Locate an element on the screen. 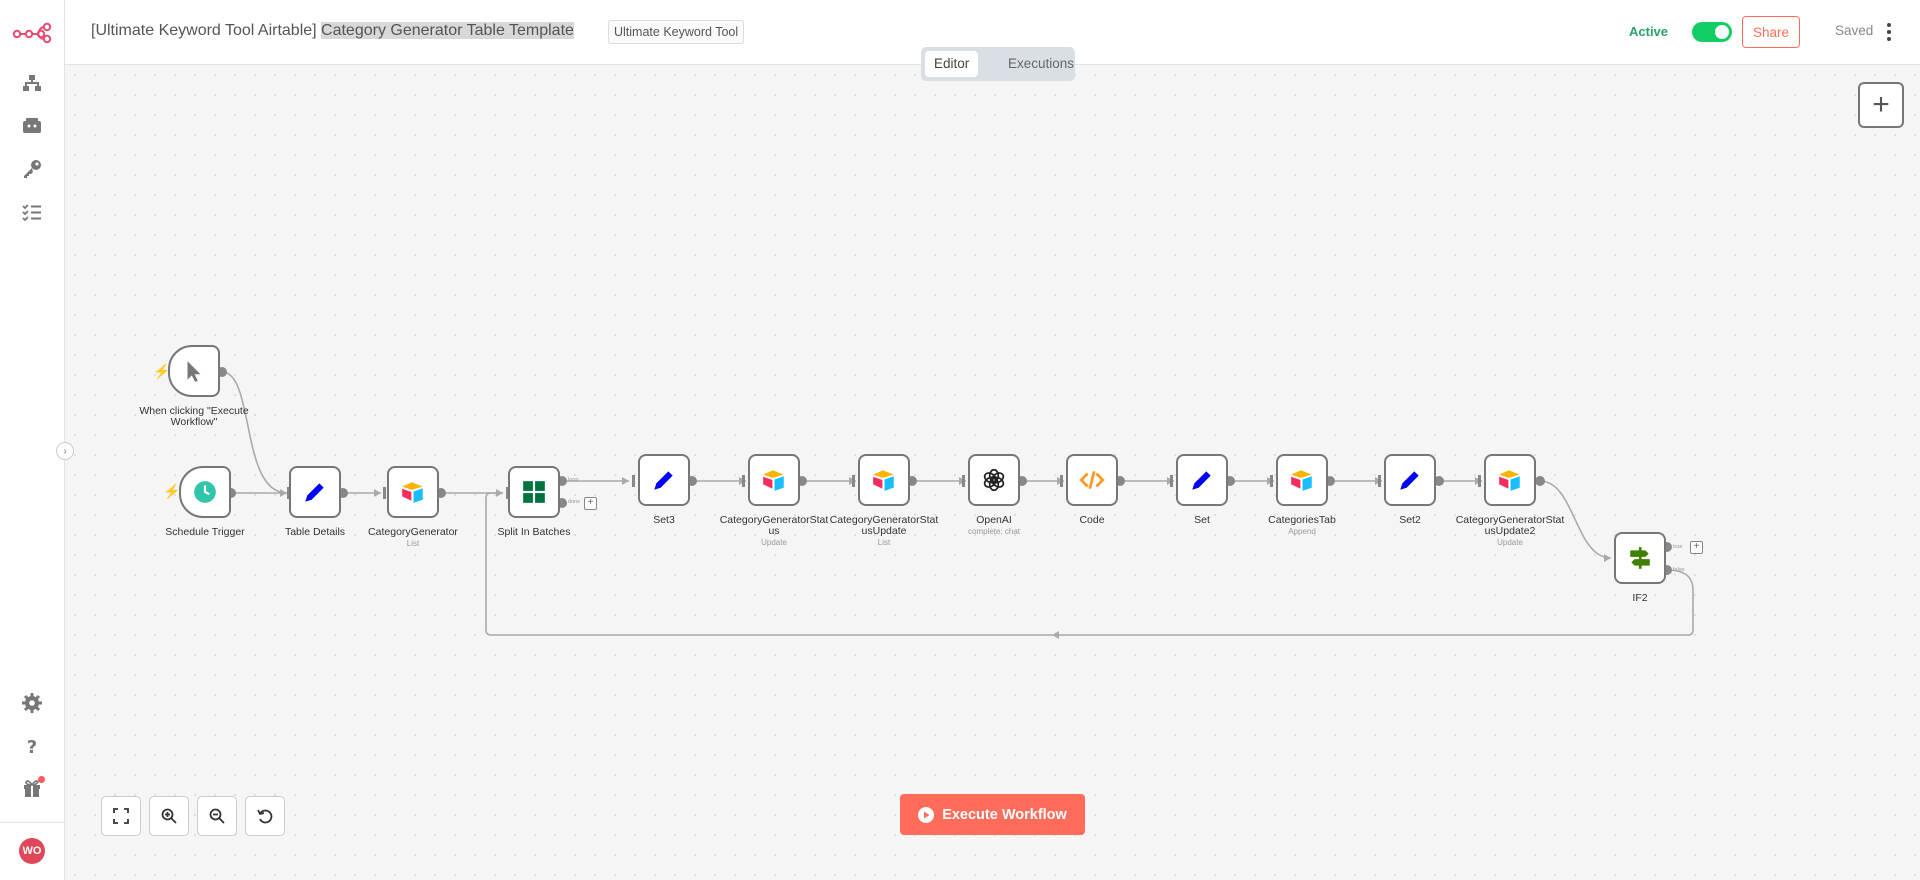 The height and width of the screenshot is (880, 1920). help-icon: ? is located at coordinates (32, 746).